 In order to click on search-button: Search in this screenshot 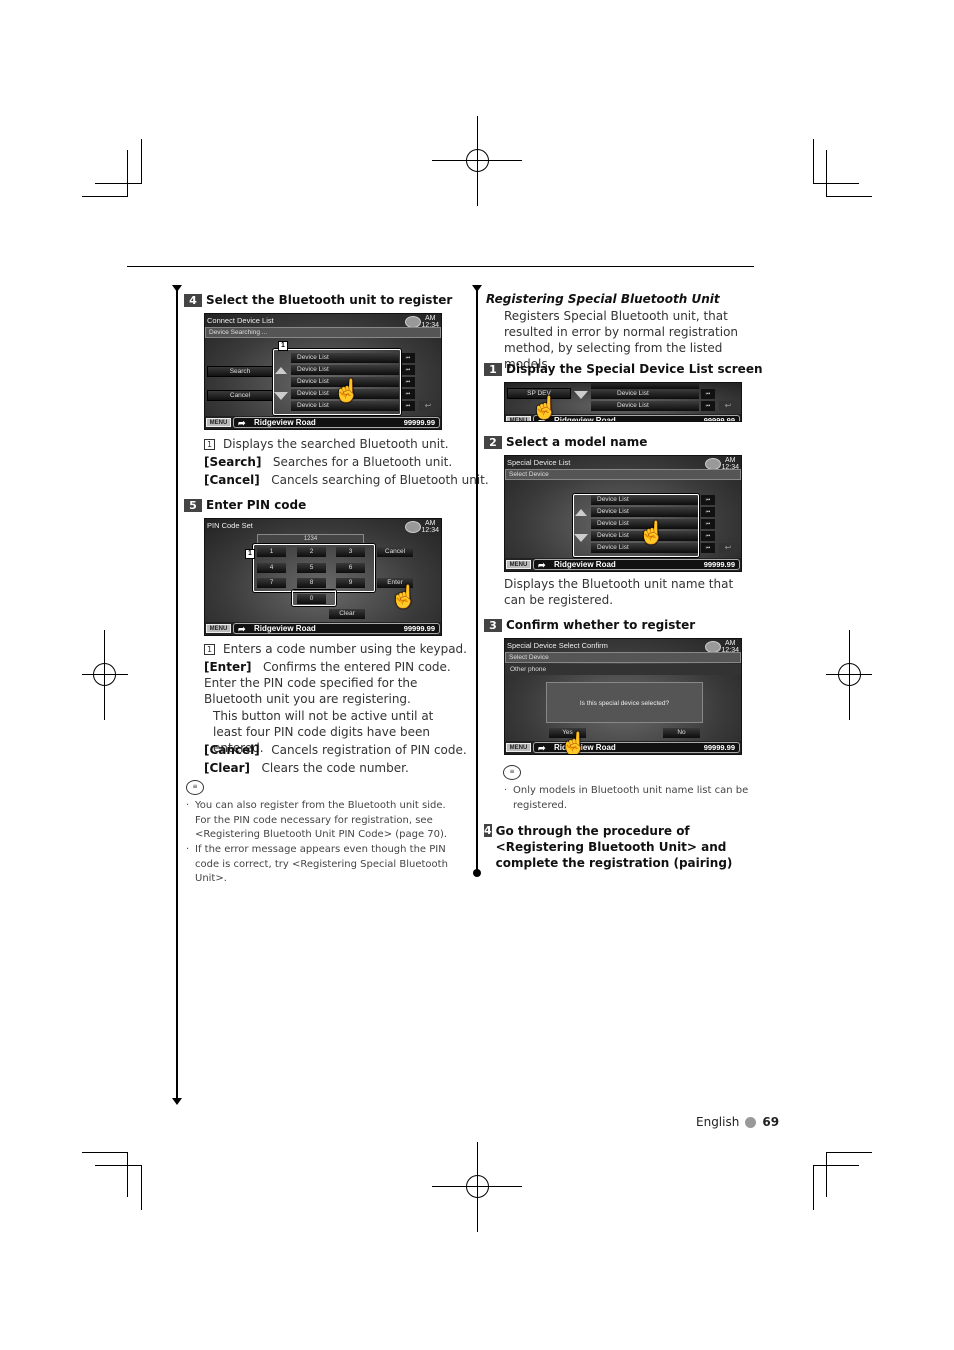, I will do `click(240, 371)`.